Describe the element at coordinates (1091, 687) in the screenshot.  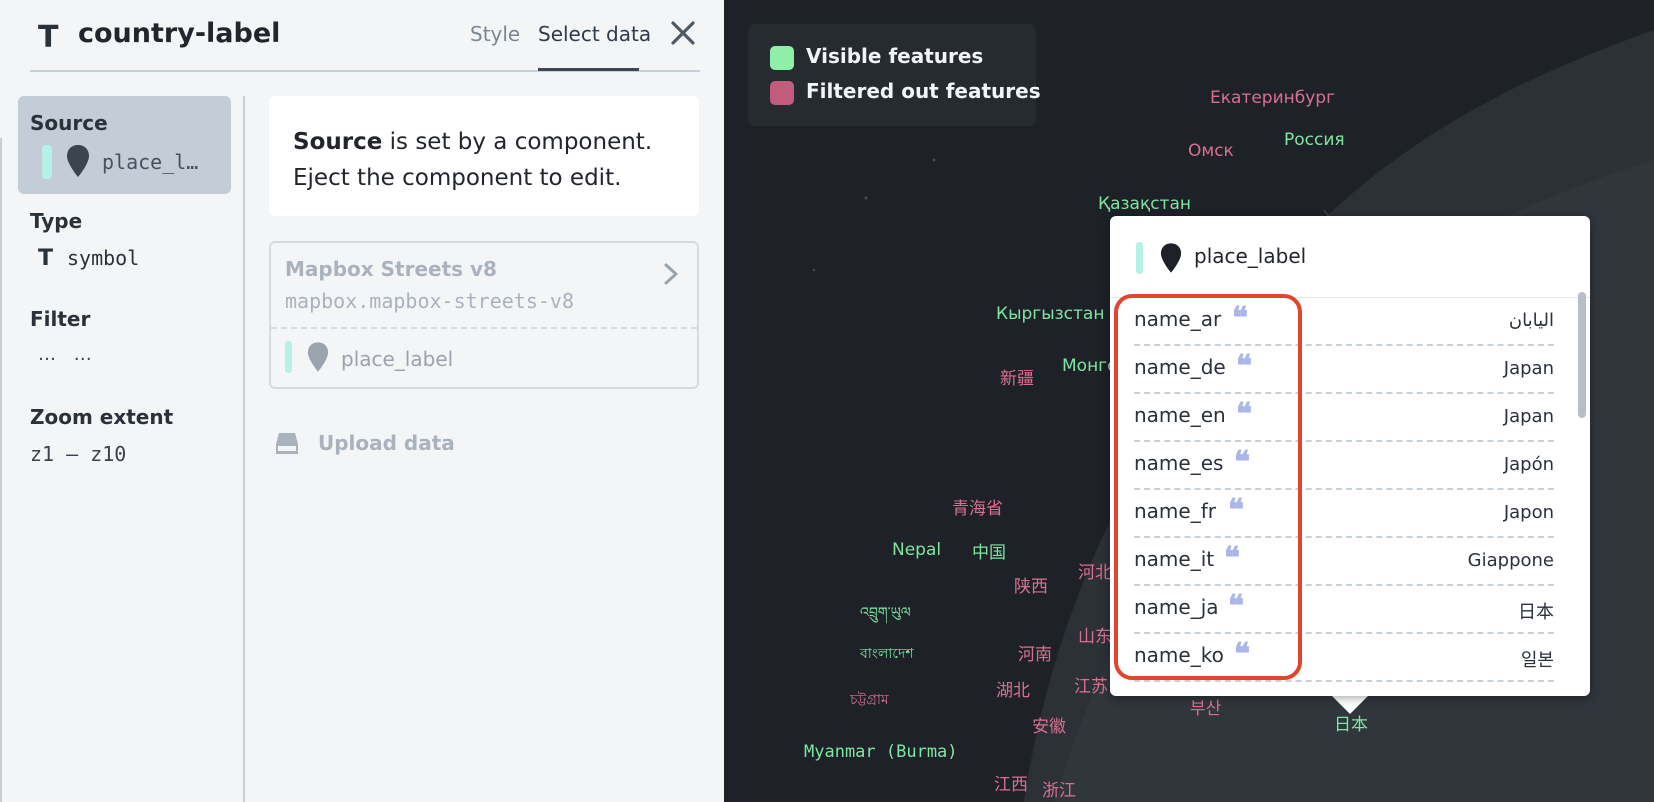
I see `map-label: 江苏` at that location.